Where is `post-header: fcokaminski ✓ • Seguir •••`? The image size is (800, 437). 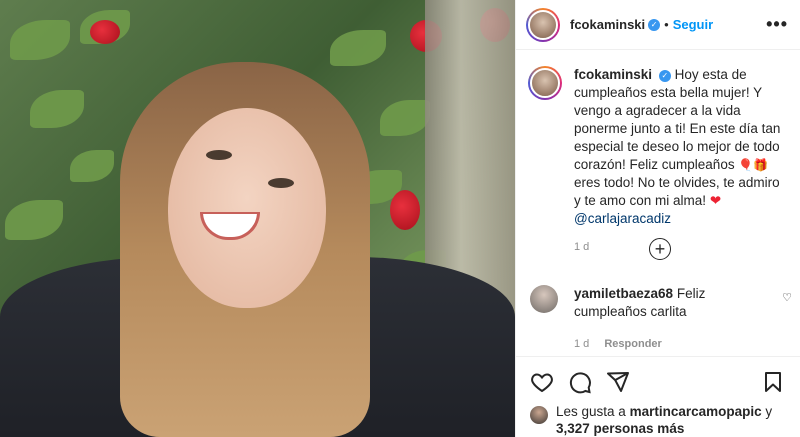 post-header: fcokaminski ✓ • Seguir ••• is located at coordinates (658, 25).